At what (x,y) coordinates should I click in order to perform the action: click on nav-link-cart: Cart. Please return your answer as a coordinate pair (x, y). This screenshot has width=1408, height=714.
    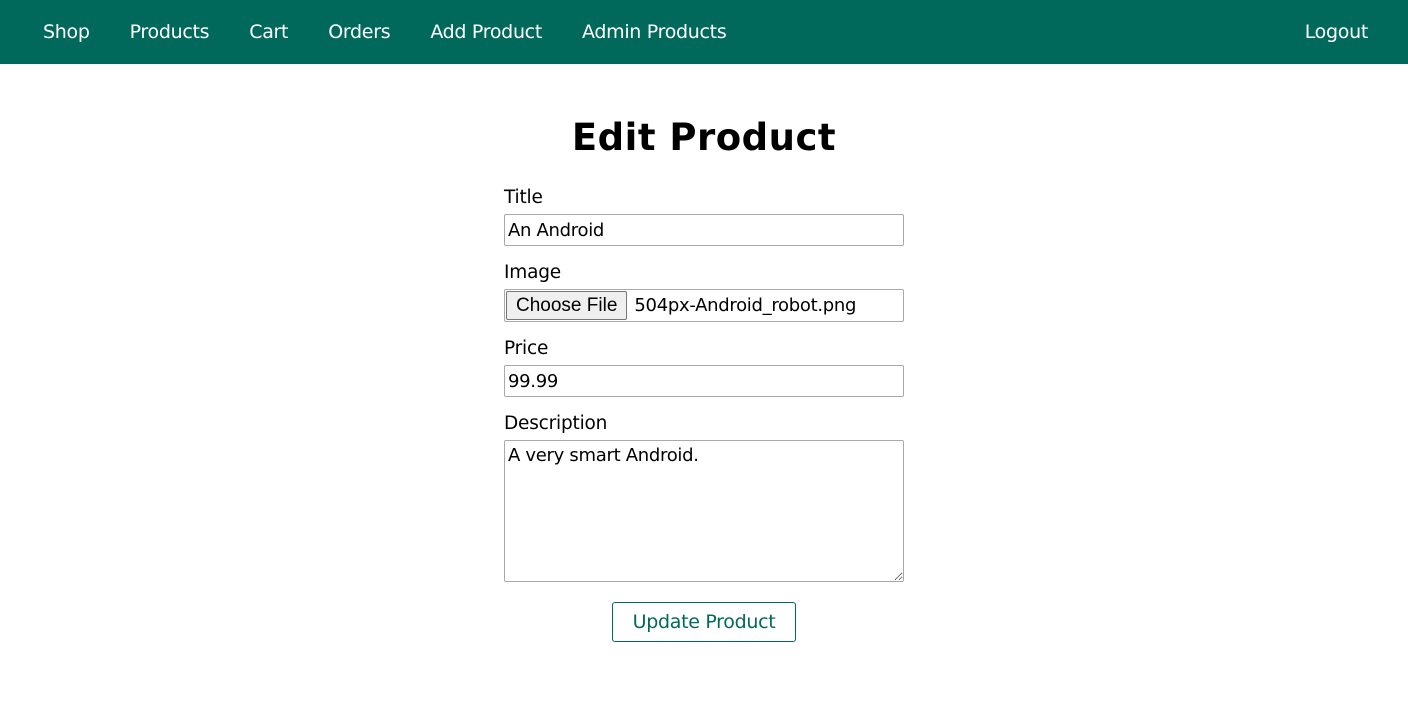
    Looking at the image, I should click on (268, 32).